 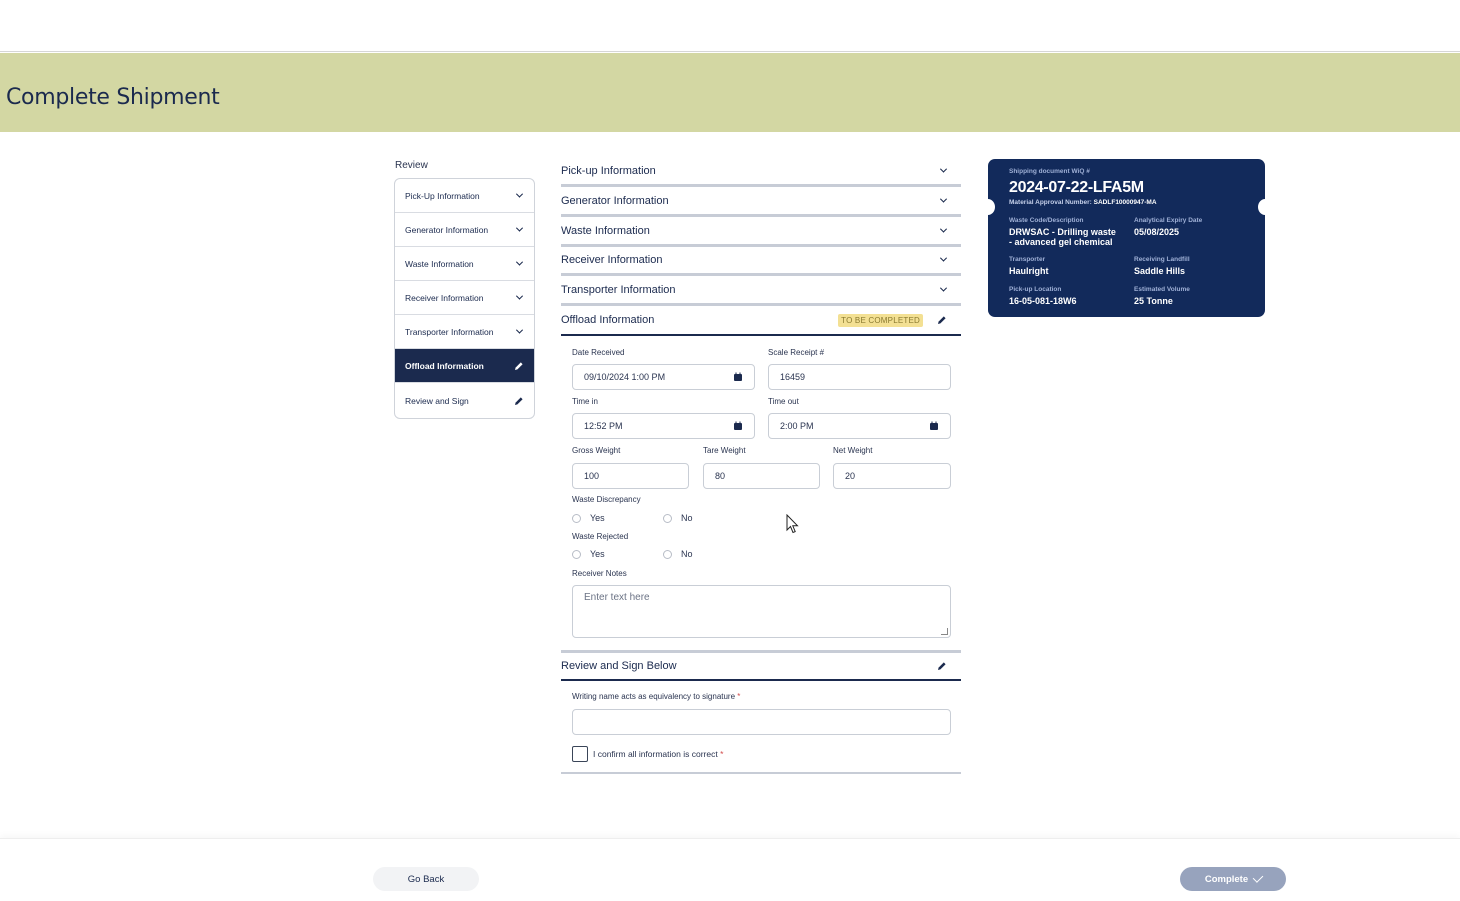 I want to click on time-in-label: Time in, so click(x=585, y=401).